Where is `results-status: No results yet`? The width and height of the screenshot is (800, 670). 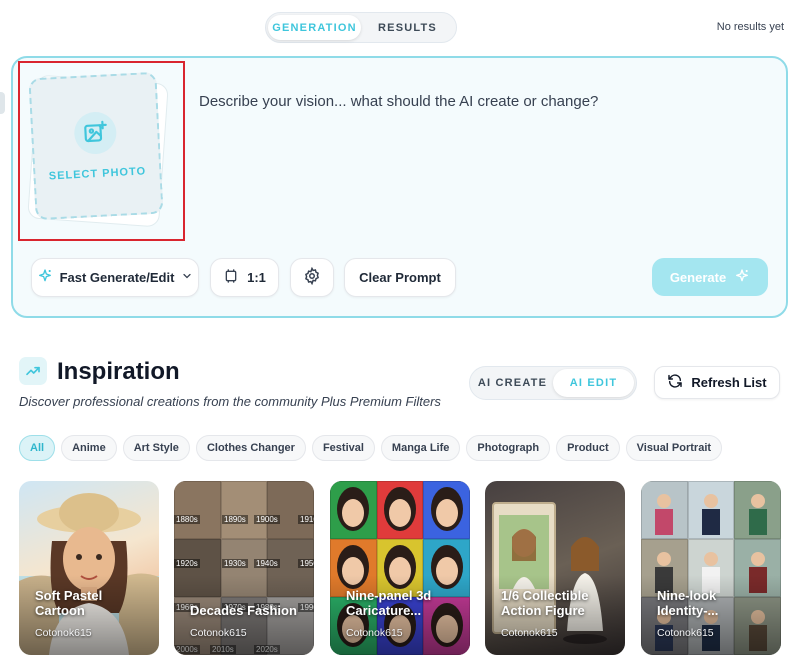 results-status: No results yet is located at coordinates (750, 27).